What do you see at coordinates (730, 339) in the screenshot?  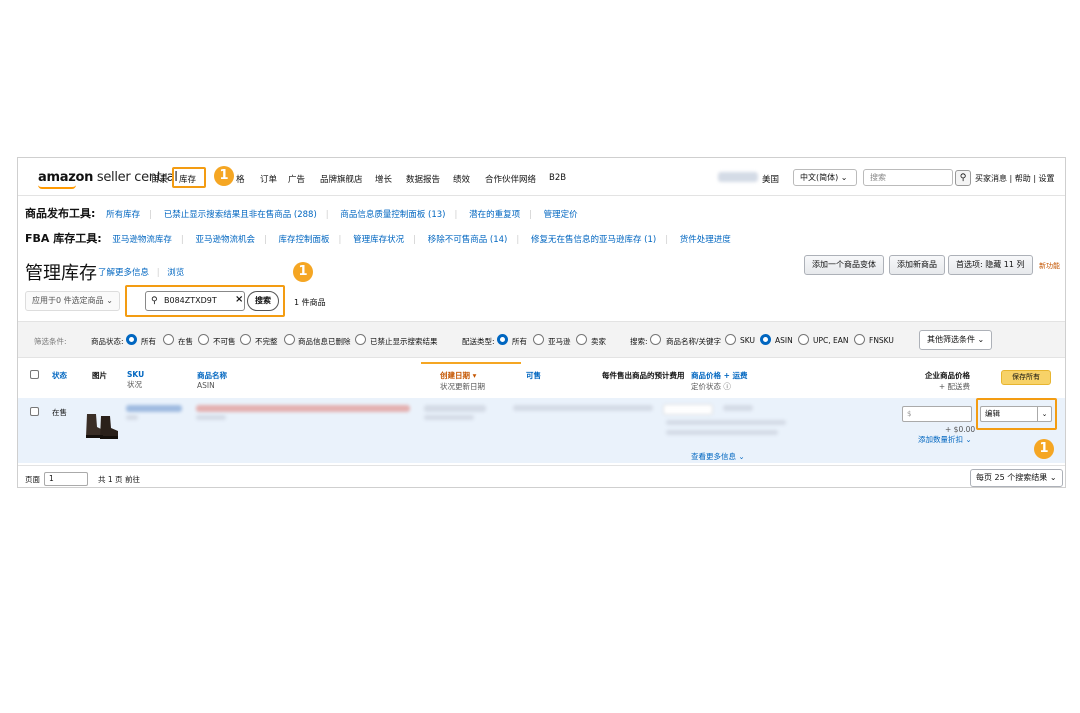 I see `search-sku-radio` at bounding box center [730, 339].